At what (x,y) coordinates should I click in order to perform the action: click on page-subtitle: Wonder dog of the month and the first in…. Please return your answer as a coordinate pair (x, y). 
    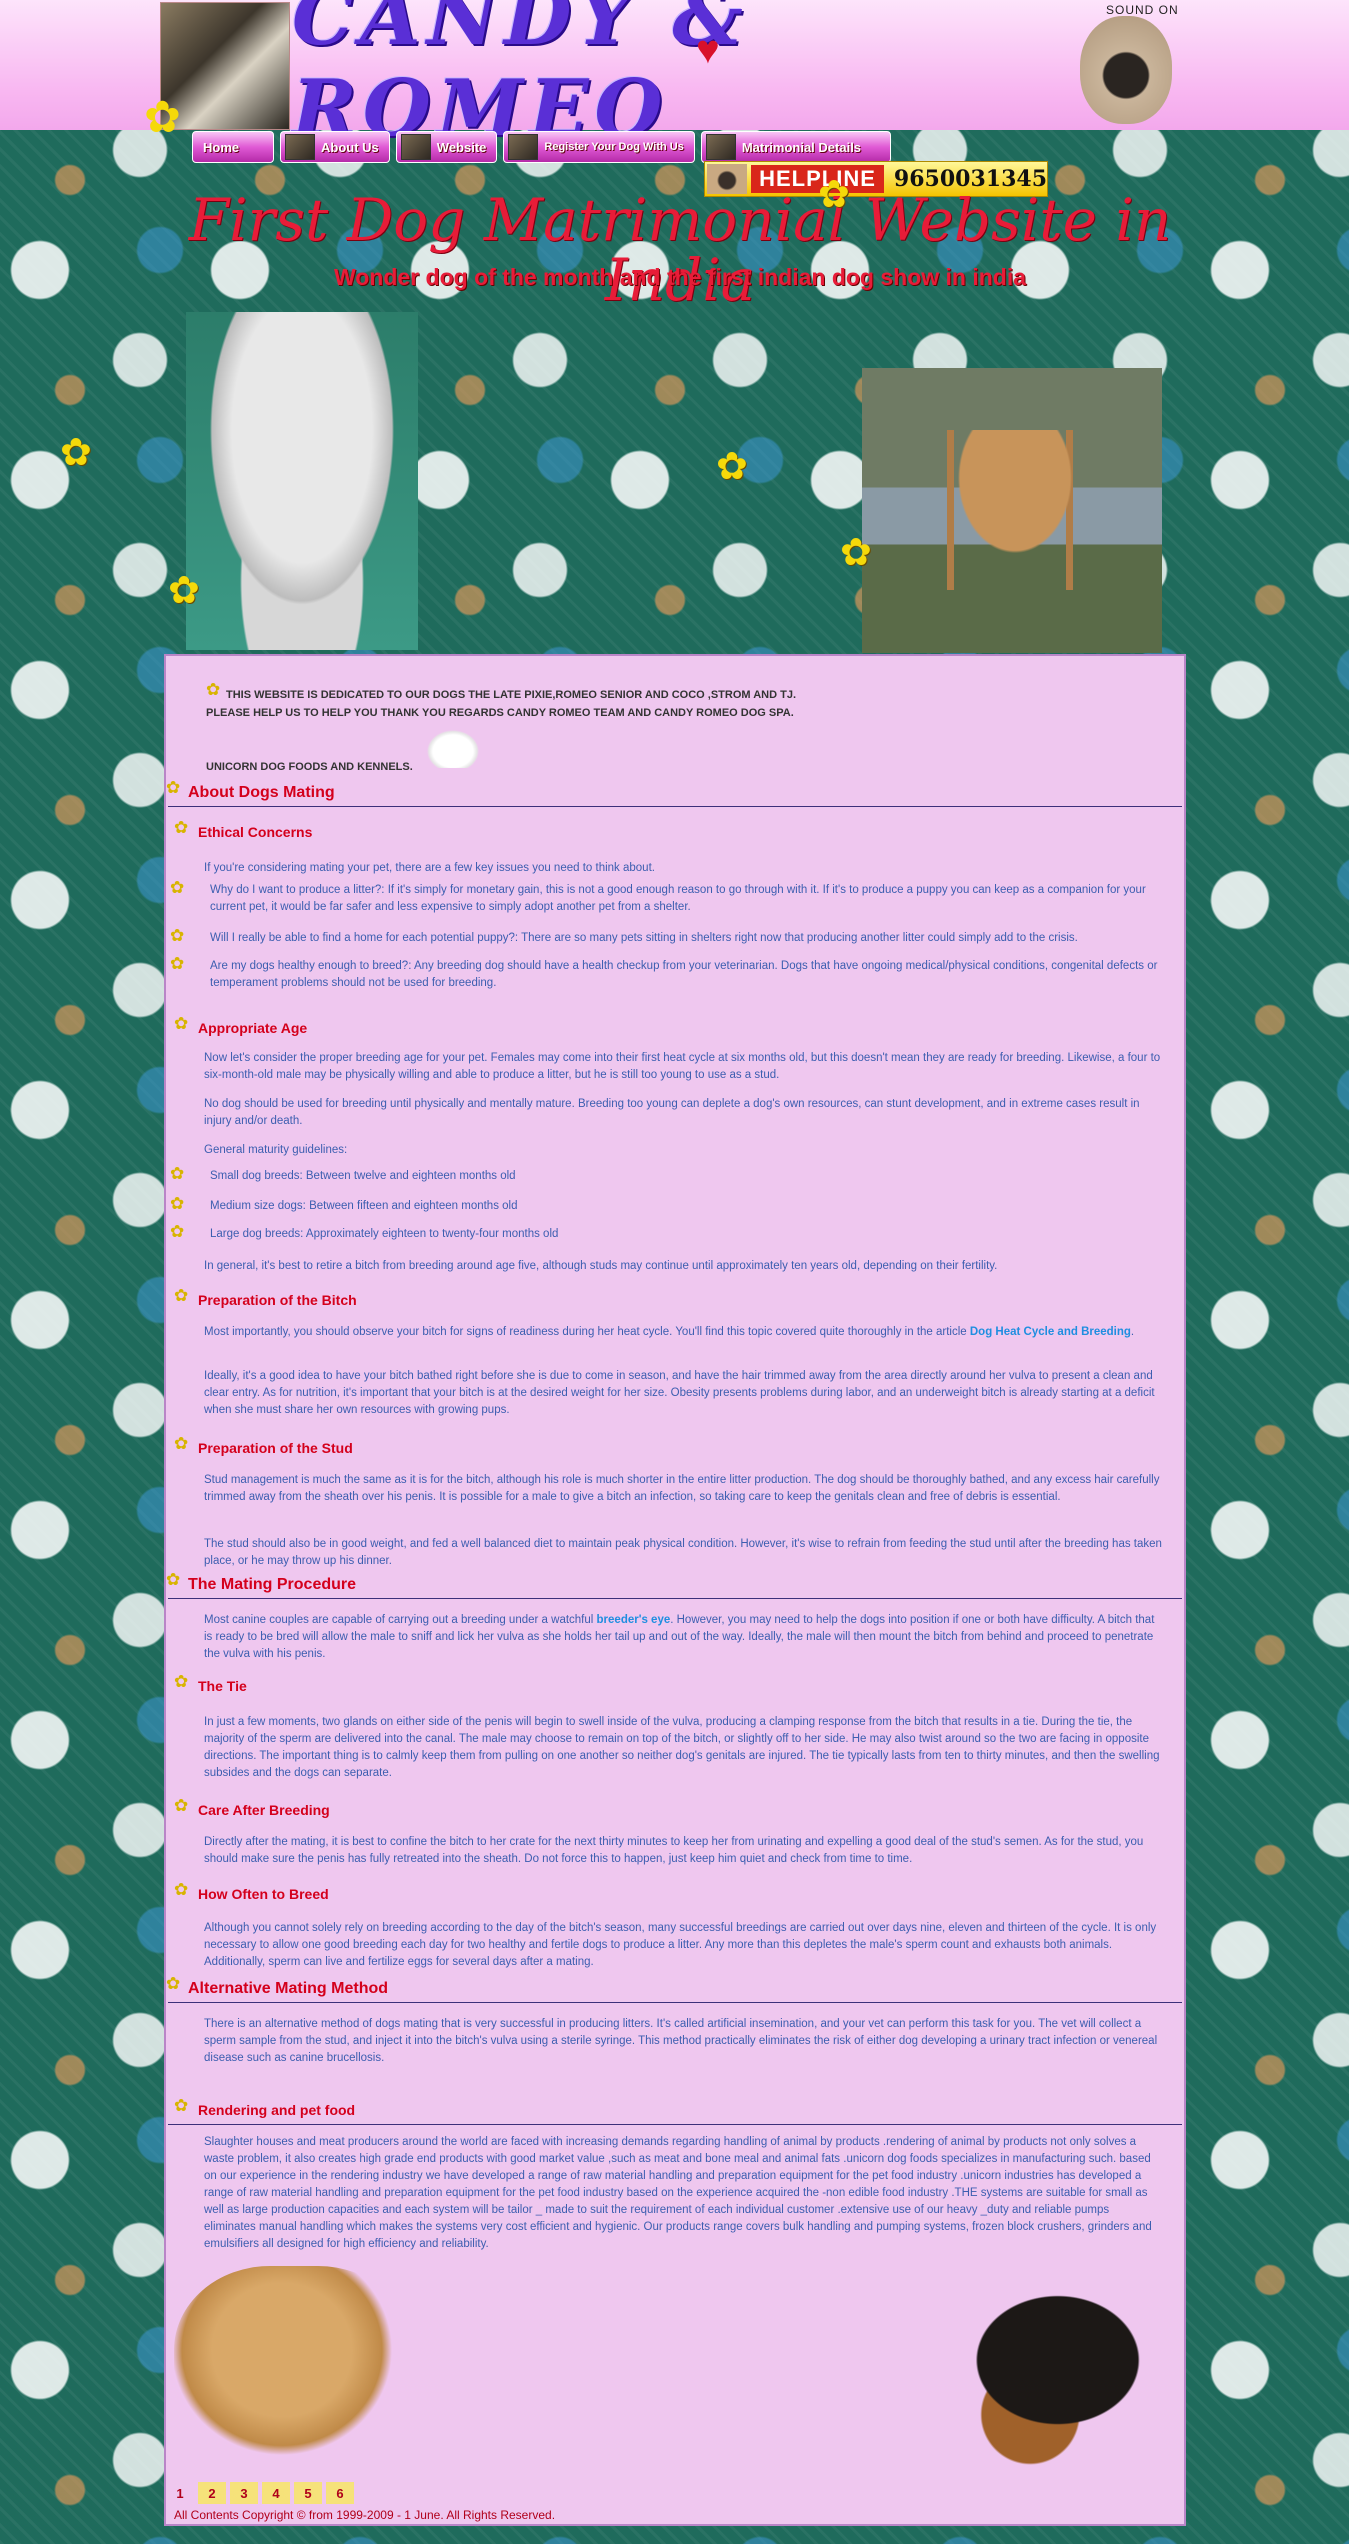
    Looking at the image, I should click on (680, 277).